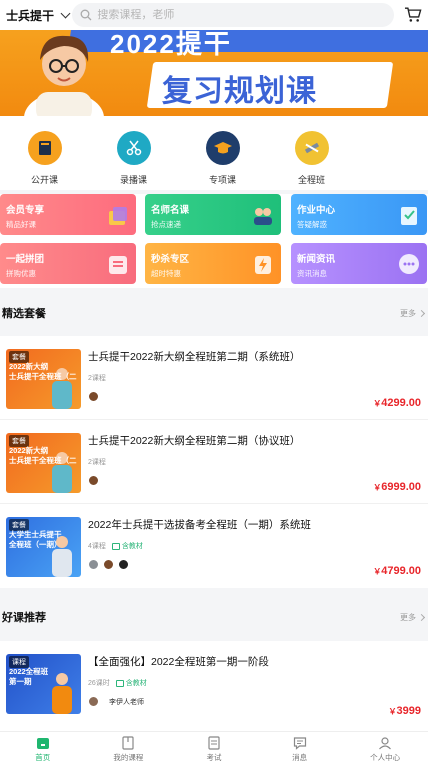  Describe the element at coordinates (385, 743) in the screenshot. I see `profile-icon` at that location.